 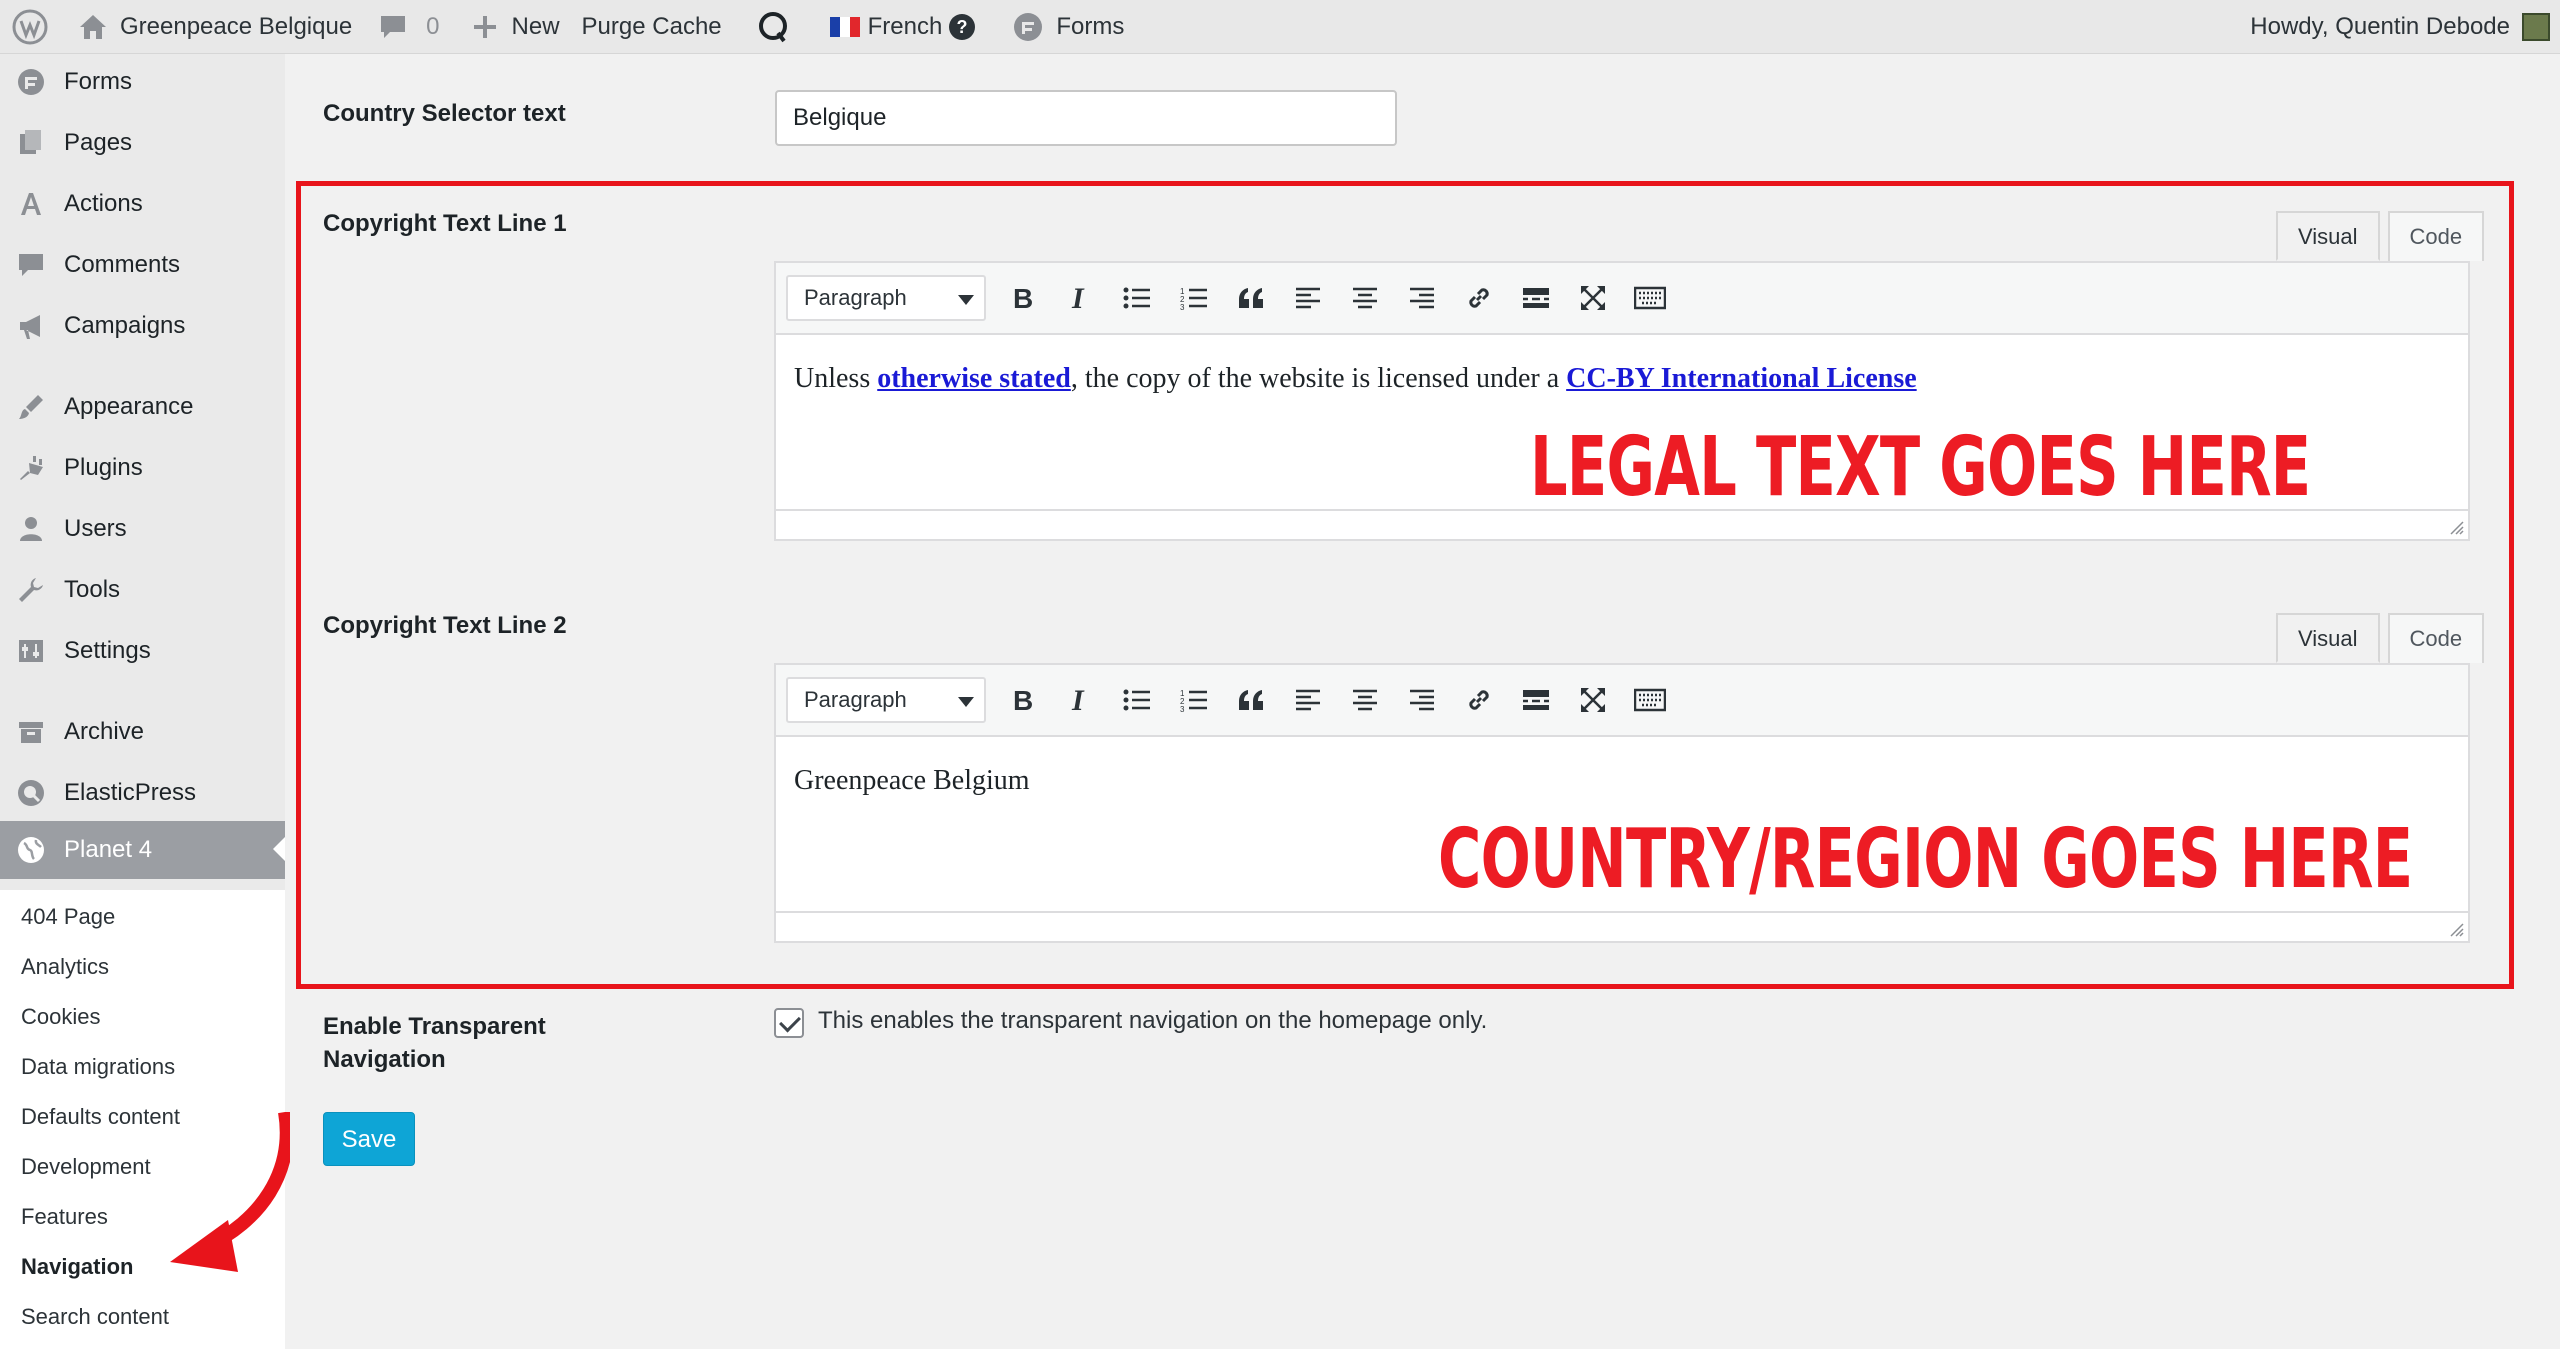 I want to click on forms-link: Forms, so click(x=1062, y=27).